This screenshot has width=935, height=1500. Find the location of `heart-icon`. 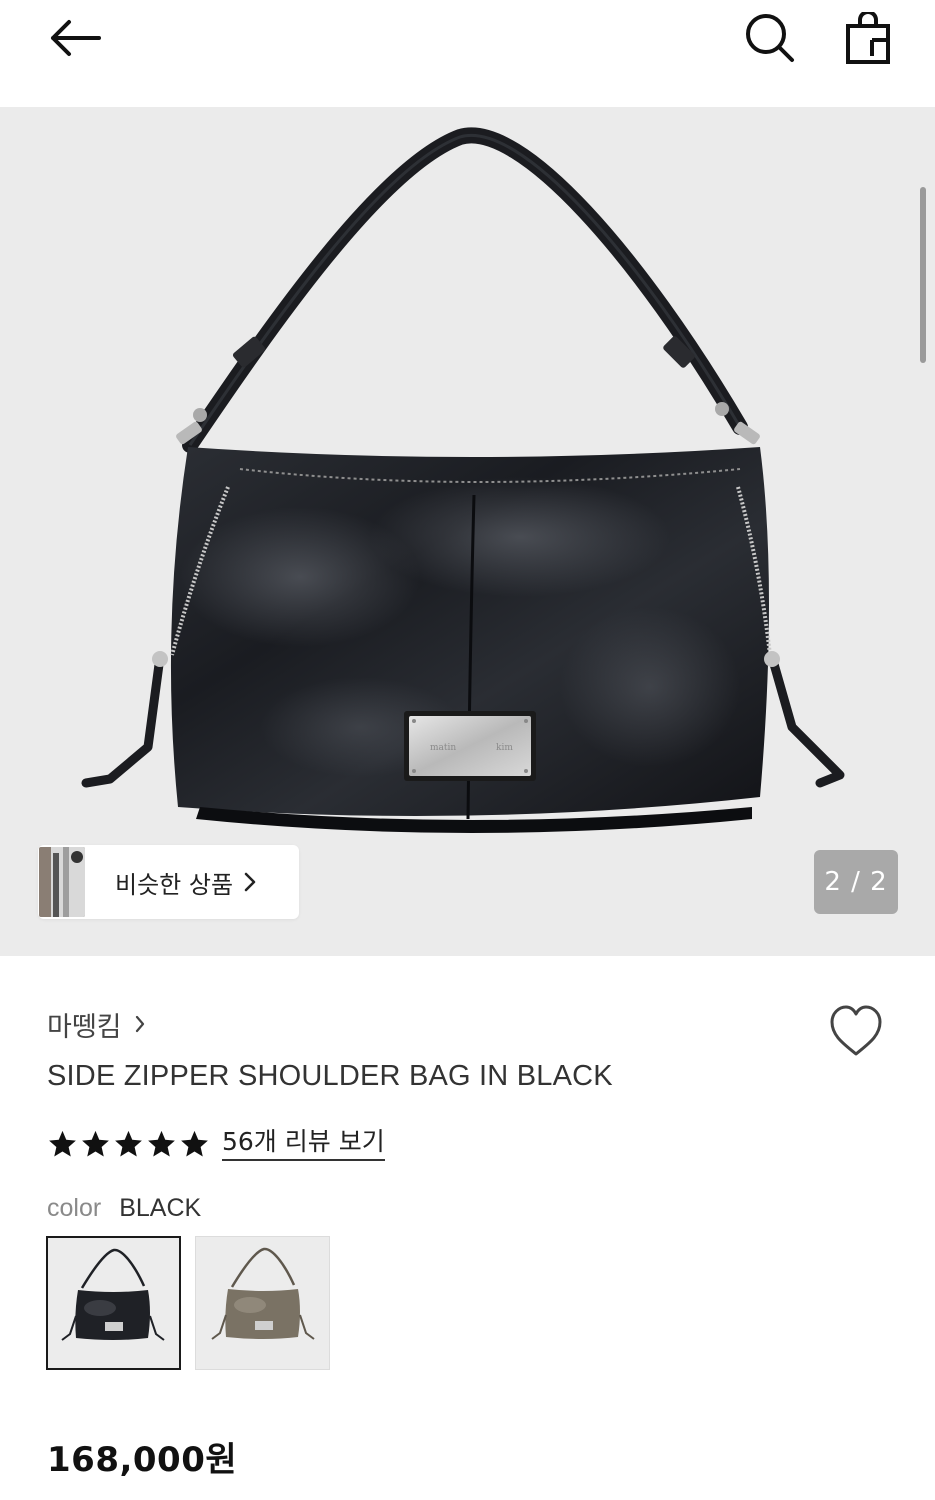

heart-icon is located at coordinates (856, 1030).